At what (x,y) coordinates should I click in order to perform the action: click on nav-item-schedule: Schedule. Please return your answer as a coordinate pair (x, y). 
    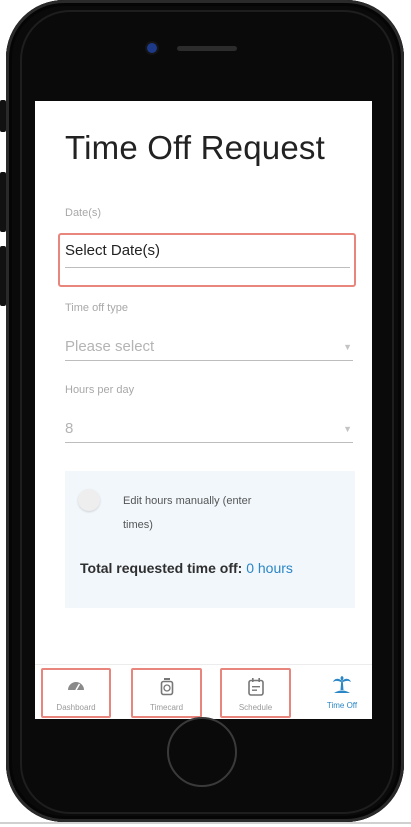
    Looking at the image, I should click on (255, 693).